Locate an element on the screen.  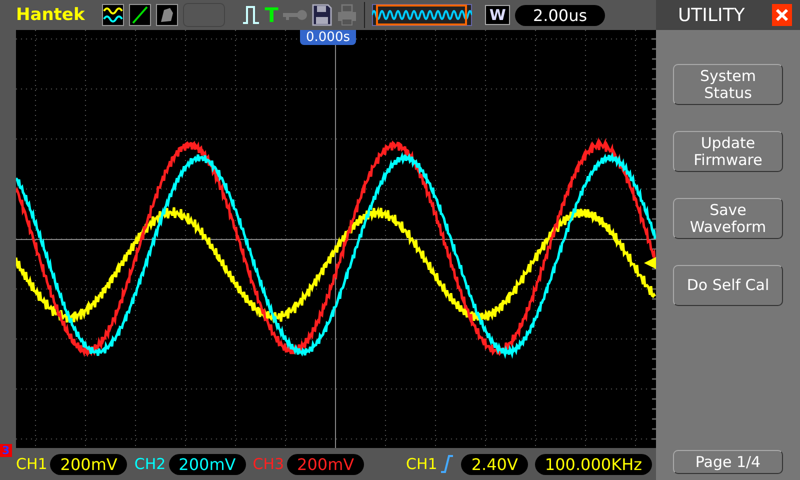
time-offset-marker: 0.000s is located at coordinates (328, 37).